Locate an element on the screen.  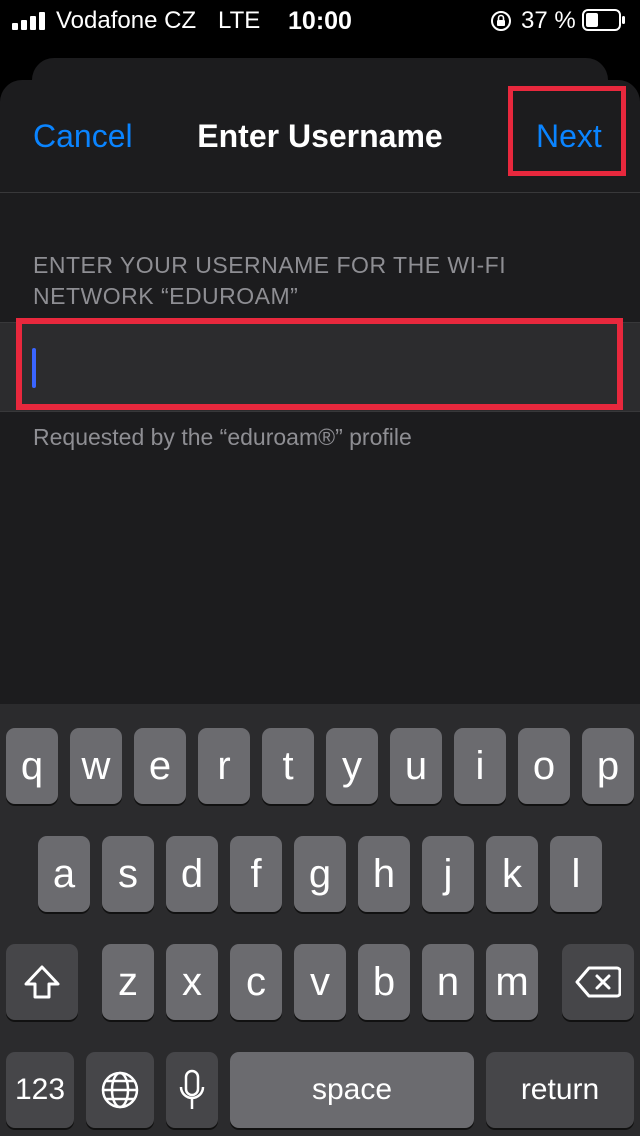
backspace-icon is located at coordinates (598, 982).